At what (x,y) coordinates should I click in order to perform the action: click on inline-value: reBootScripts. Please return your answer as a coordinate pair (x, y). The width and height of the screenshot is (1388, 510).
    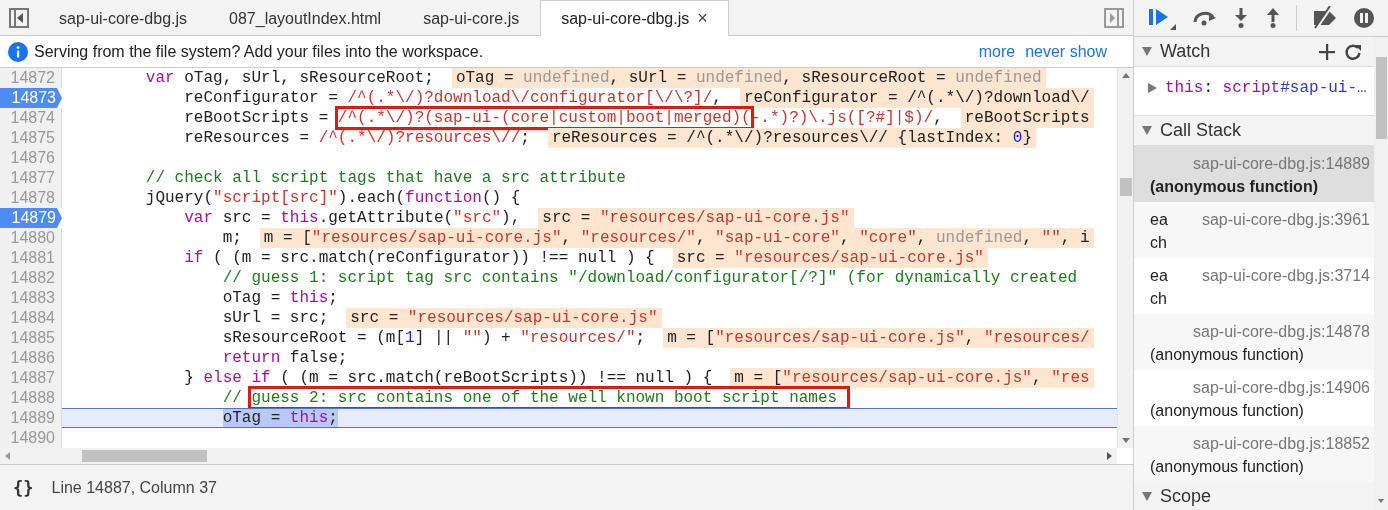
    Looking at the image, I should click on (1027, 118).